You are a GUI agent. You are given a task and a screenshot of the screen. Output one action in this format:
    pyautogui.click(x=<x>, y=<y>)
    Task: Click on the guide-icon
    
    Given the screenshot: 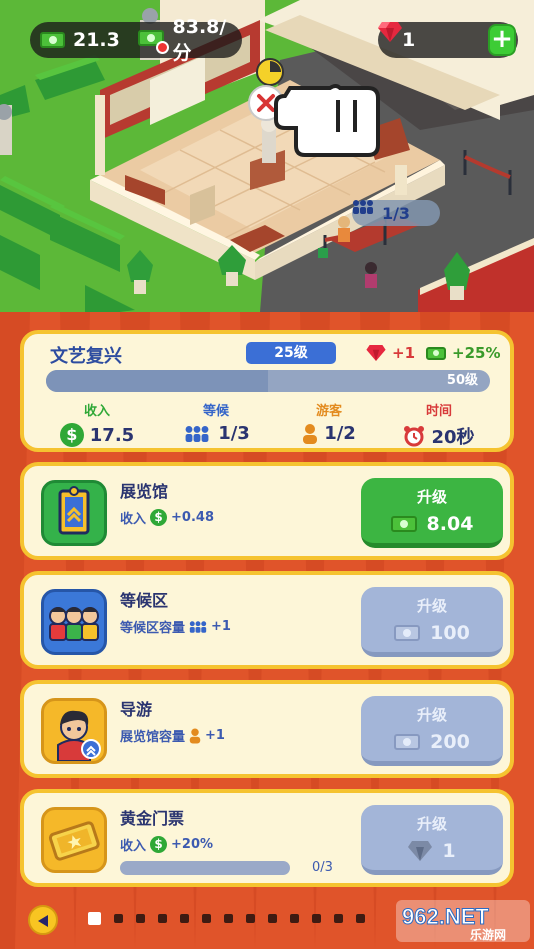 What is the action you would take?
    pyautogui.click(x=74, y=731)
    